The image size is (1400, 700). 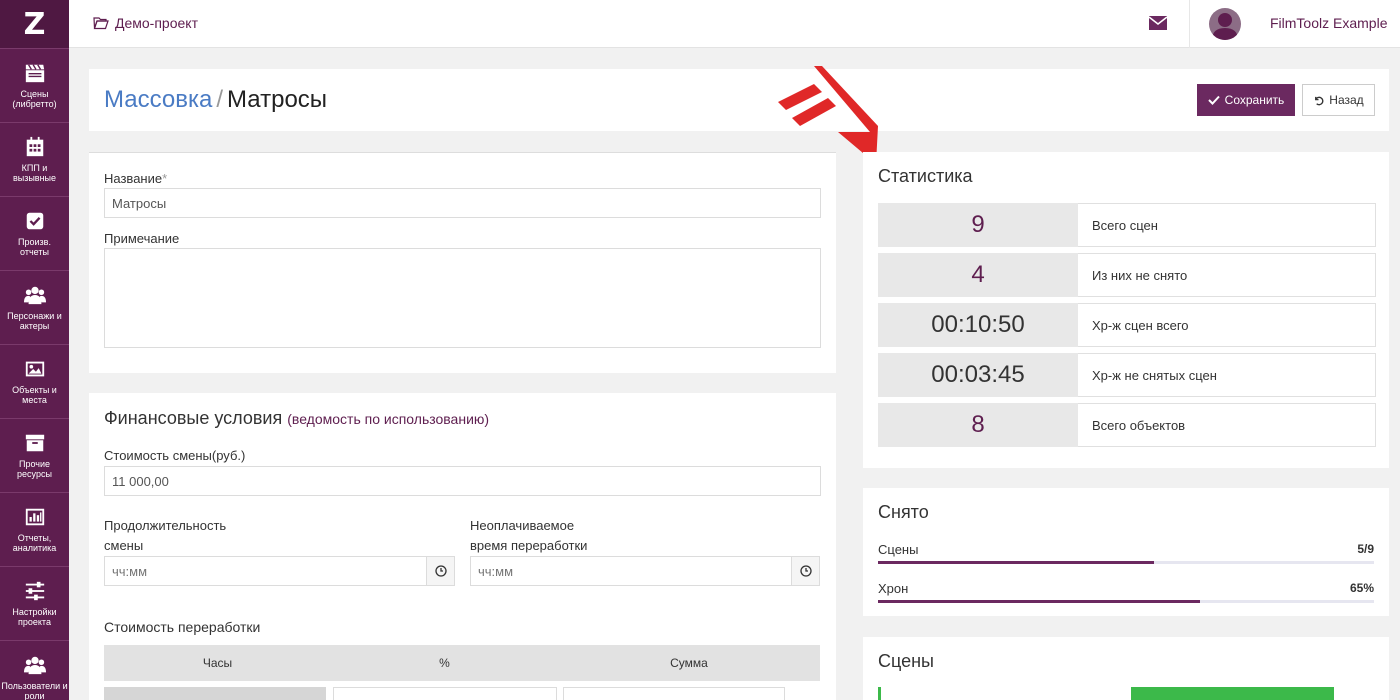 I want to click on scenes-title: Сцены, so click(x=906, y=661).